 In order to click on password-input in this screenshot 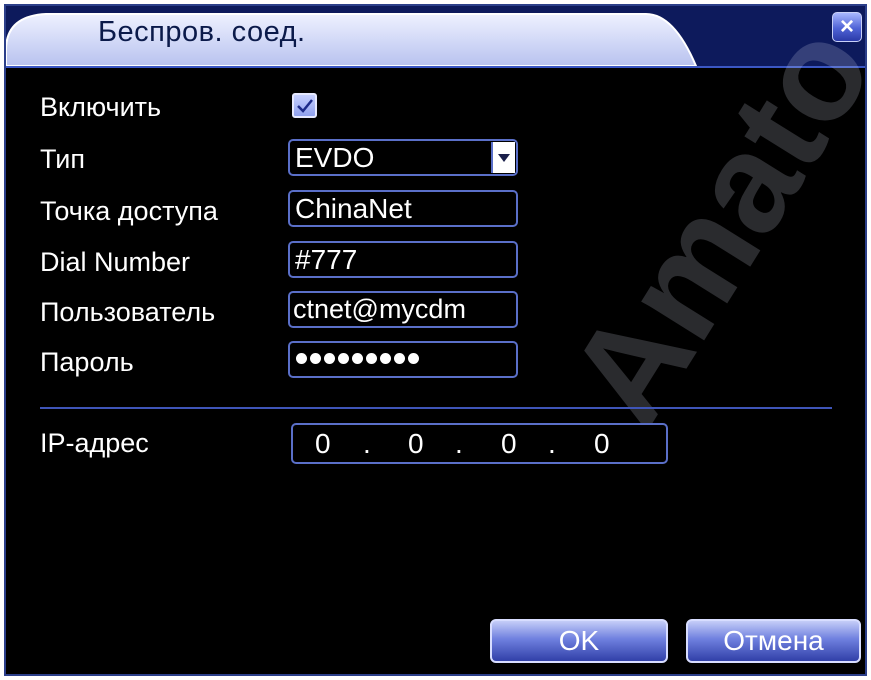, I will do `click(403, 359)`.